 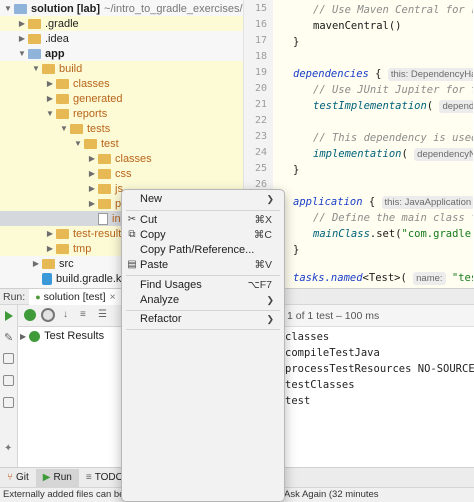 I want to click on scissors-icon: ✂, so click(x=132, y=219).